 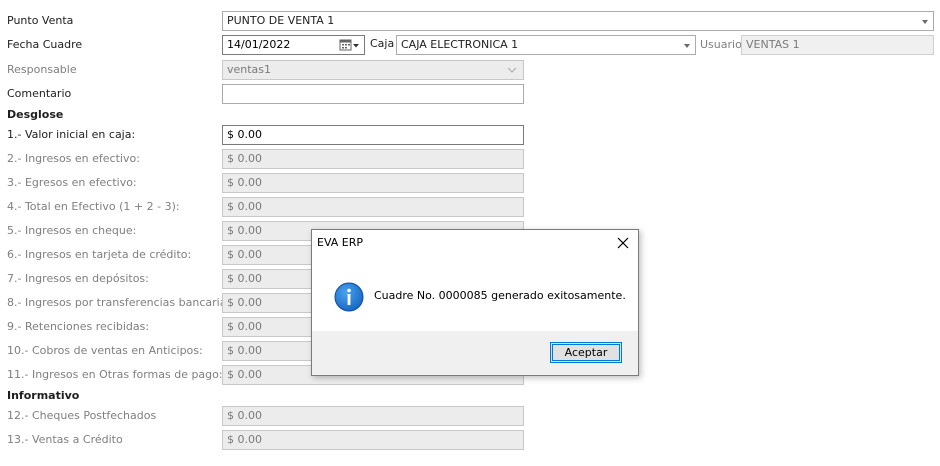 What do you see at coordinates (350, 45) in the screenshot?
I see `calendar-icon` at bounding box center [350, 45].